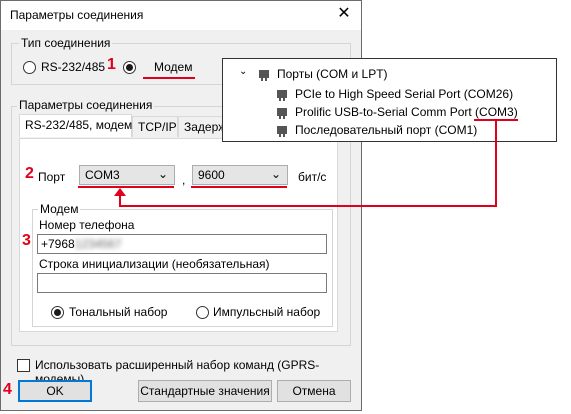 The height and width of the screenshot is (414, 571). What do you see at coordinates (154, 264) in the screenshot?
I see `init-string-label: Строка инициализации (необязательная)` at bounding box center [154, 264].